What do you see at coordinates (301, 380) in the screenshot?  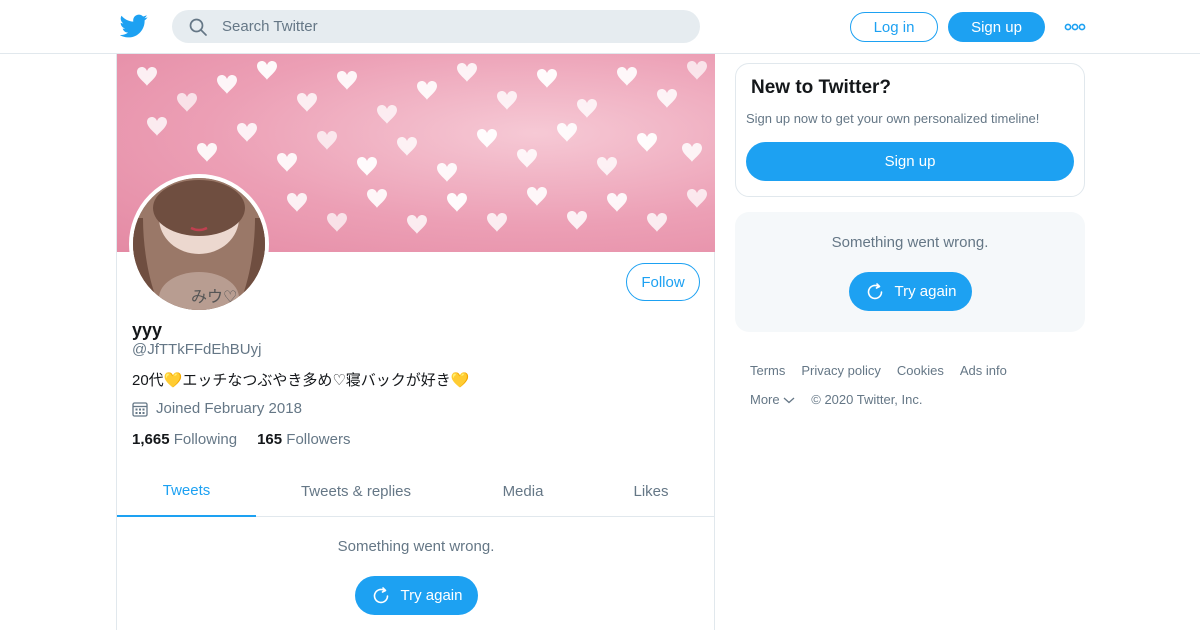 I see `profile-bio: 20代💛エッチなつぶやき多め♡寝バックが好き💛` at bounding box center [301, 380].